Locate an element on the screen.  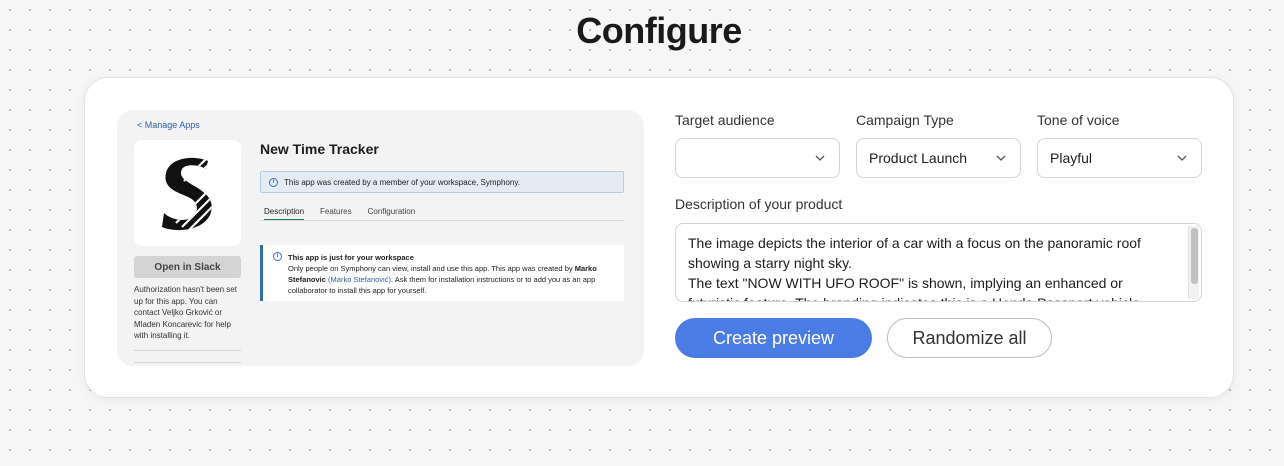
campaign-type-label: Campaign Type is located at coordinates (905, 120).